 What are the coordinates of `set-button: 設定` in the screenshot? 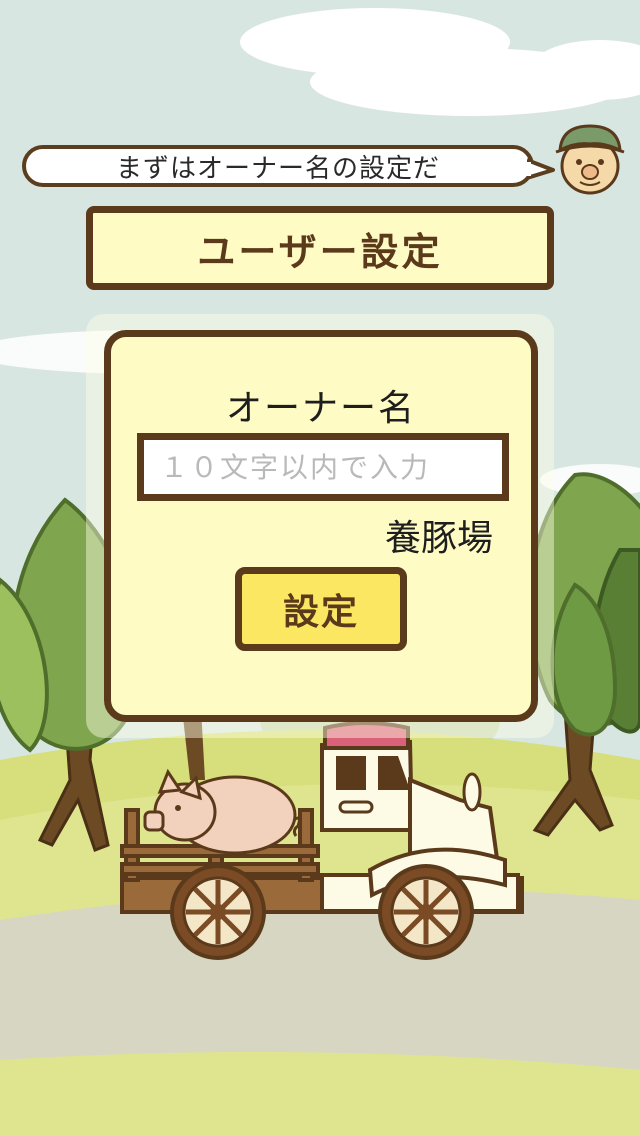 It's located at (321, 609).